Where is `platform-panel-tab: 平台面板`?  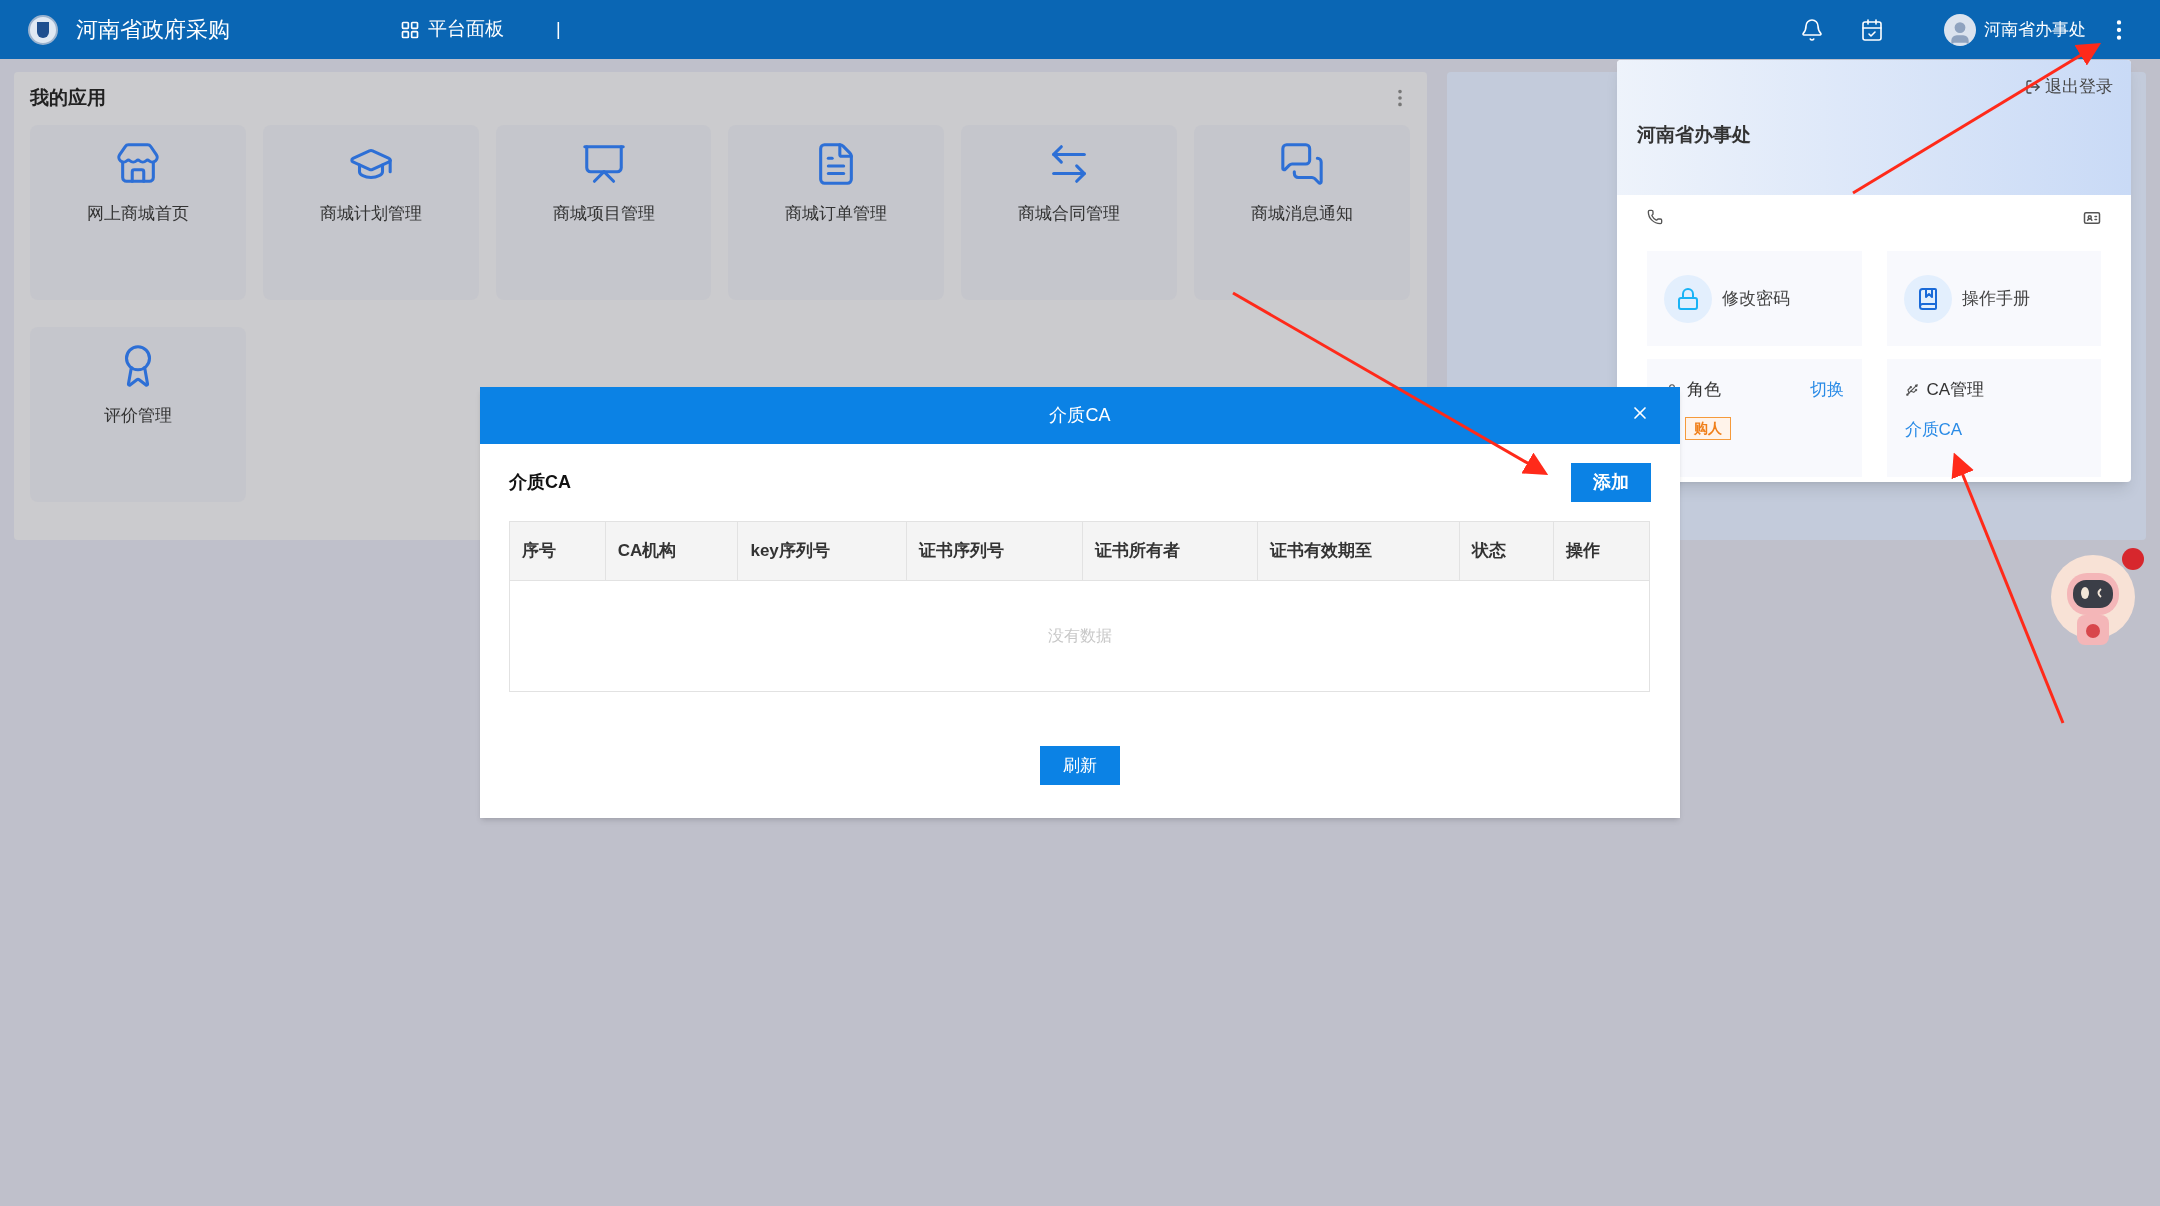 platform-panel-tab: 平台面板 is located at coordinates (452, 29).